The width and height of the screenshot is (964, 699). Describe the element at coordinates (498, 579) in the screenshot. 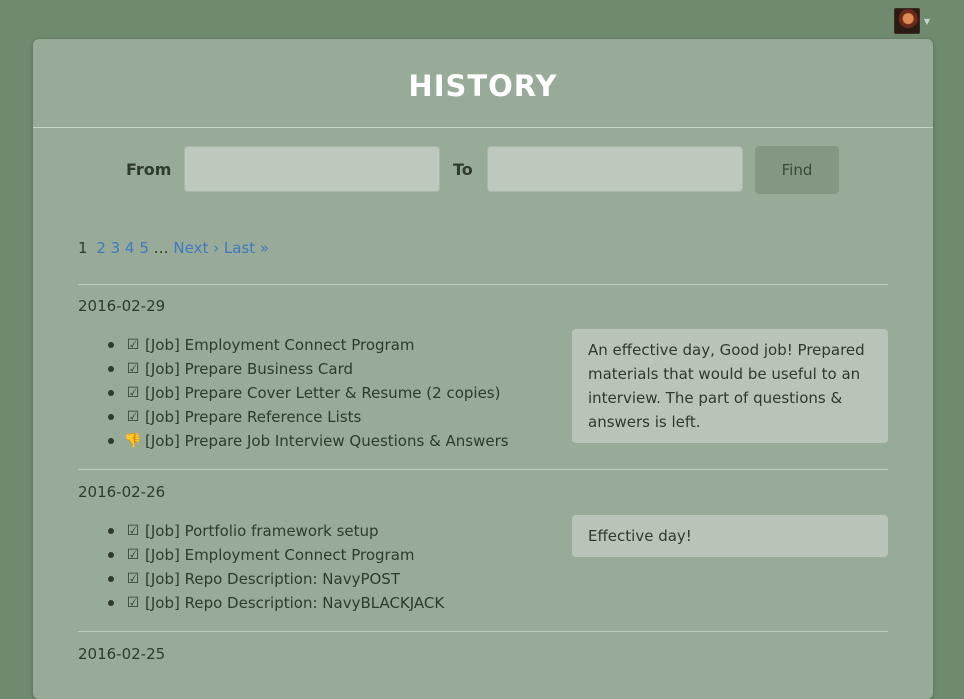

I see `task-item: ☑ [Job] Repo Description: NavyPOST` at that location.